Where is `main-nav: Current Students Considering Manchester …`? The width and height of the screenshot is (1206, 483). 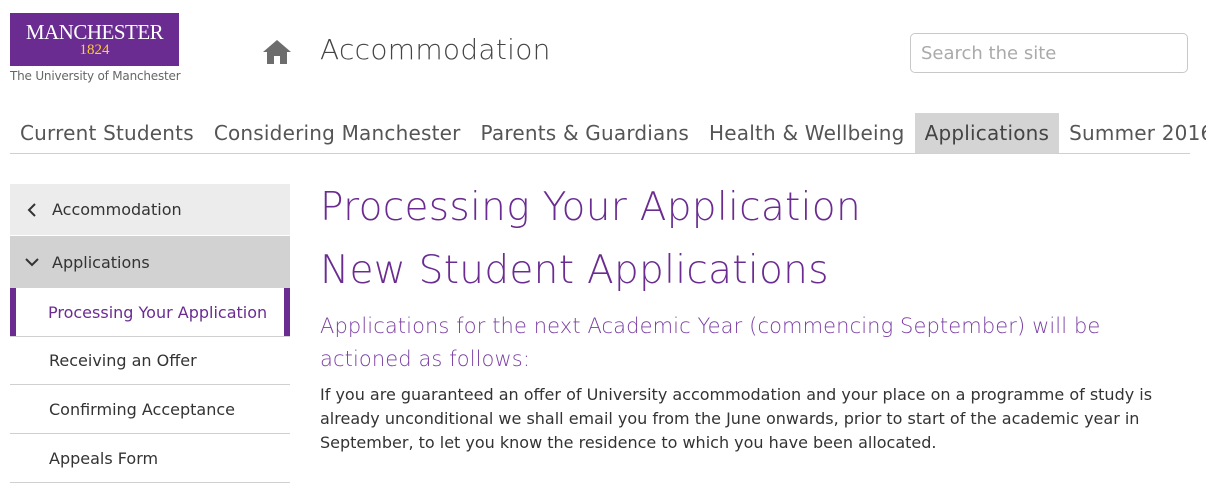 main-nav: Current Students Considering Manchester … is located at coordinates (608, 133).